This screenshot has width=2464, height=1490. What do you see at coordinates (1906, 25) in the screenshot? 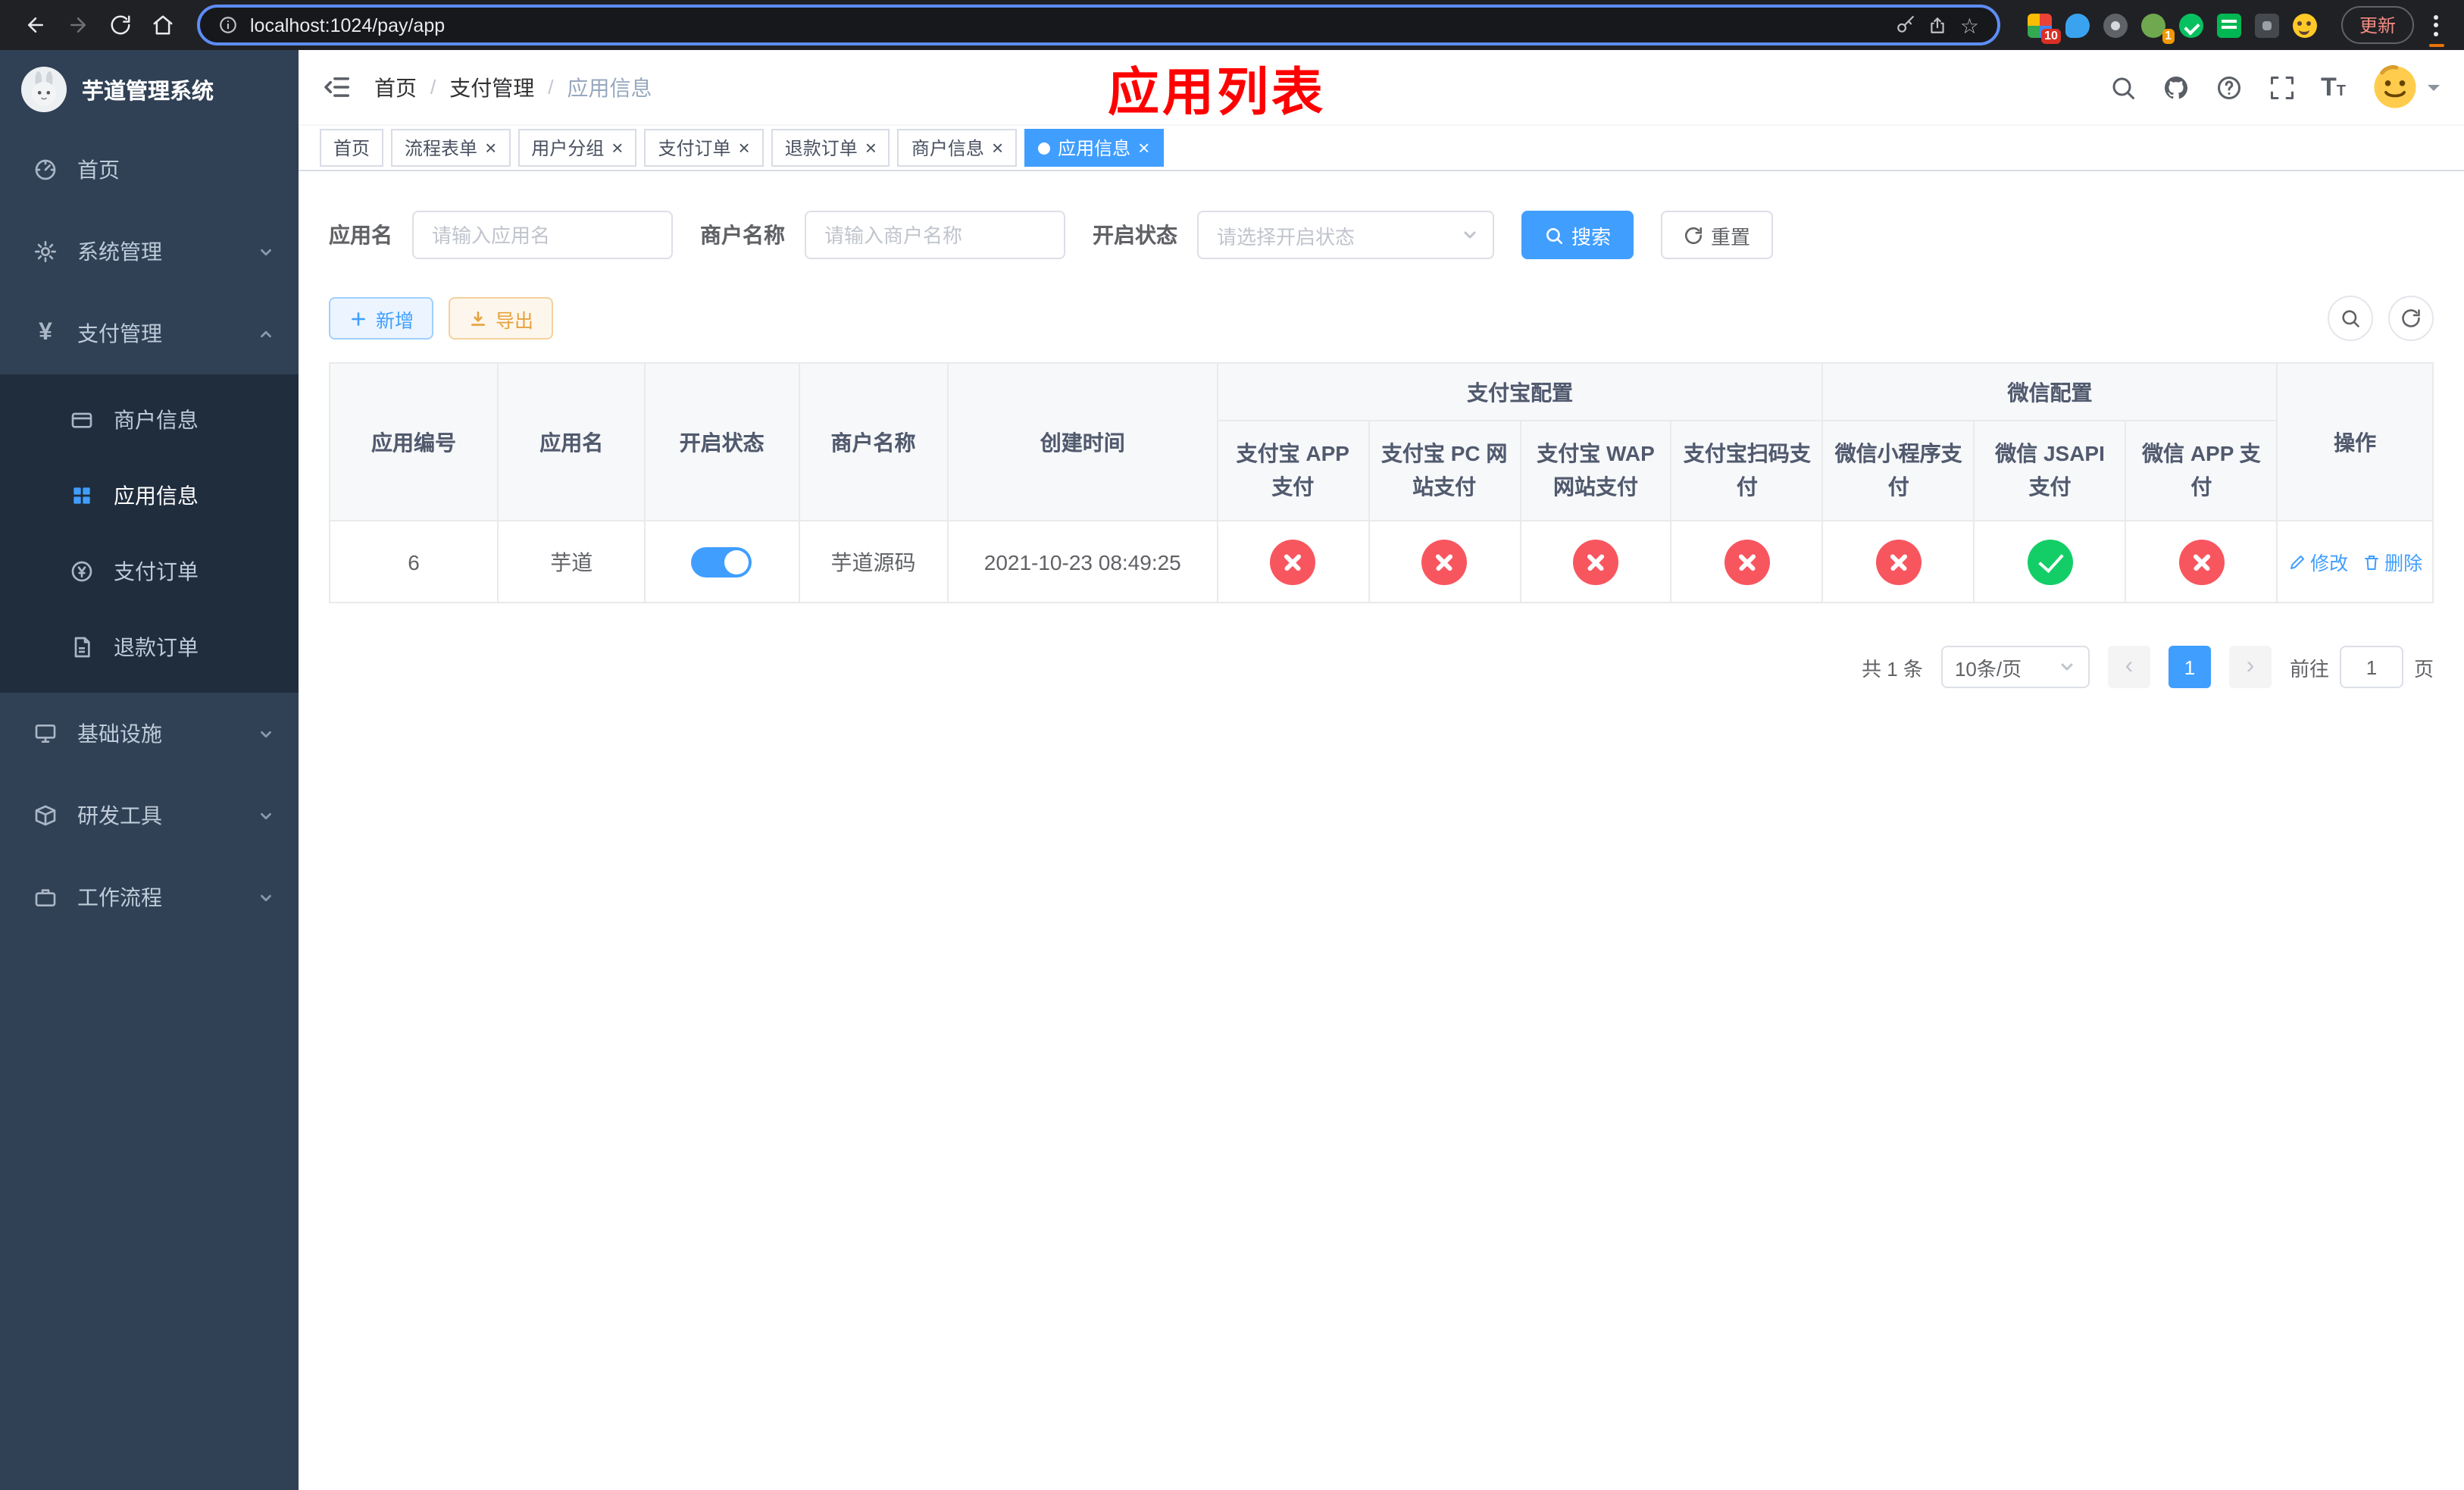
I see `password-key-icon` at bounding box center [1906, 25].